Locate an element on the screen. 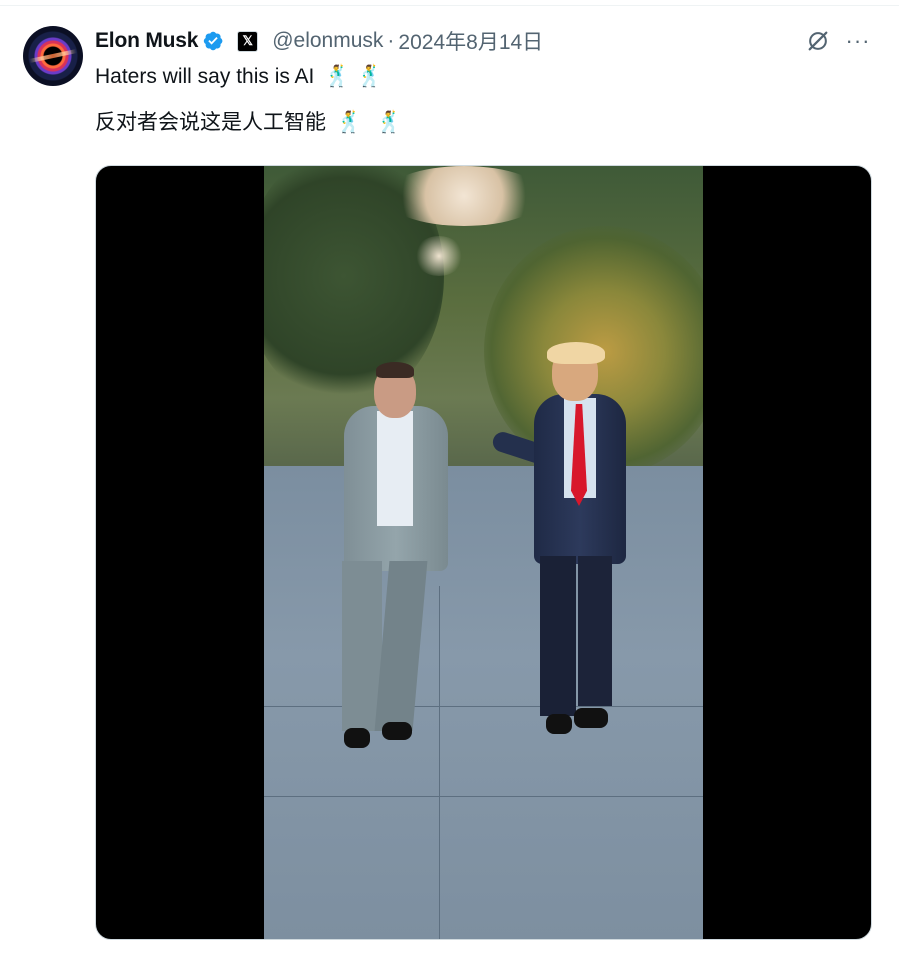  person-left-shirt is located at coordinates (395, 468).